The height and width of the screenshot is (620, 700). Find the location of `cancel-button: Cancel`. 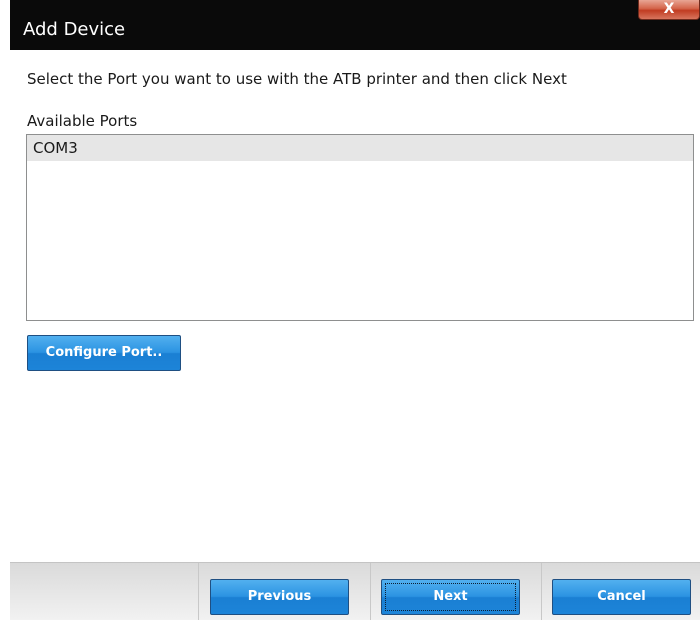

cancel-button: Cancel is located at coordinates (621, 597).